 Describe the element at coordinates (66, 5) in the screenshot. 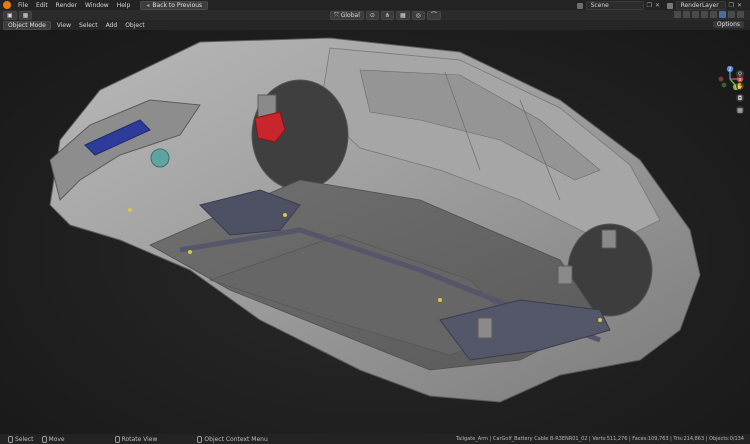

I see `menu-render: Render` at that location.